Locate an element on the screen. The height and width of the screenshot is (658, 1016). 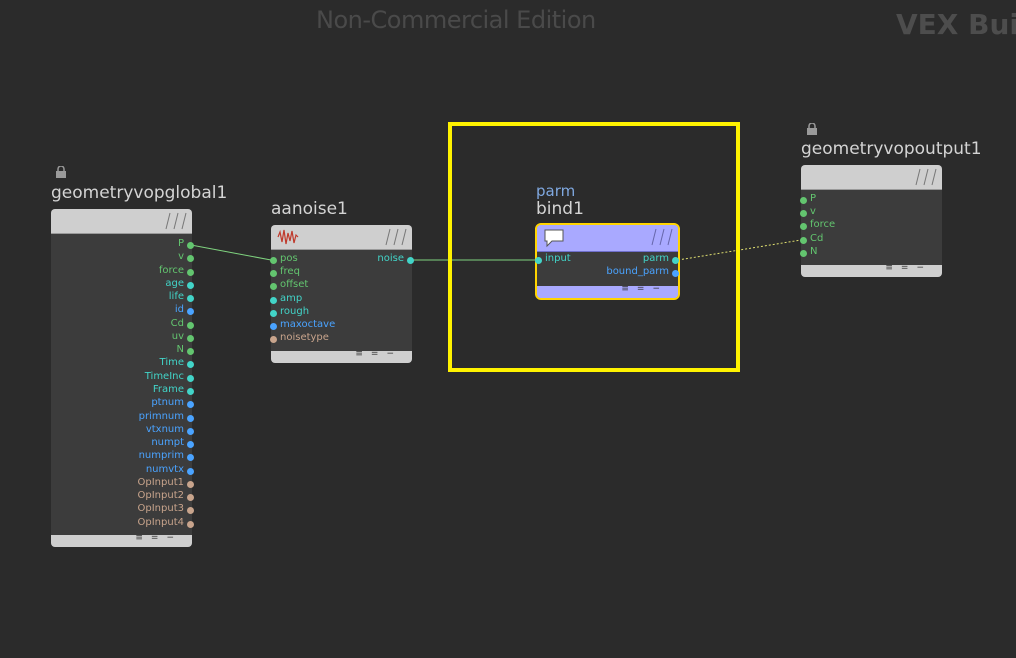
node-name: geometryvopglobal1 is located at coordinates (139, 193).